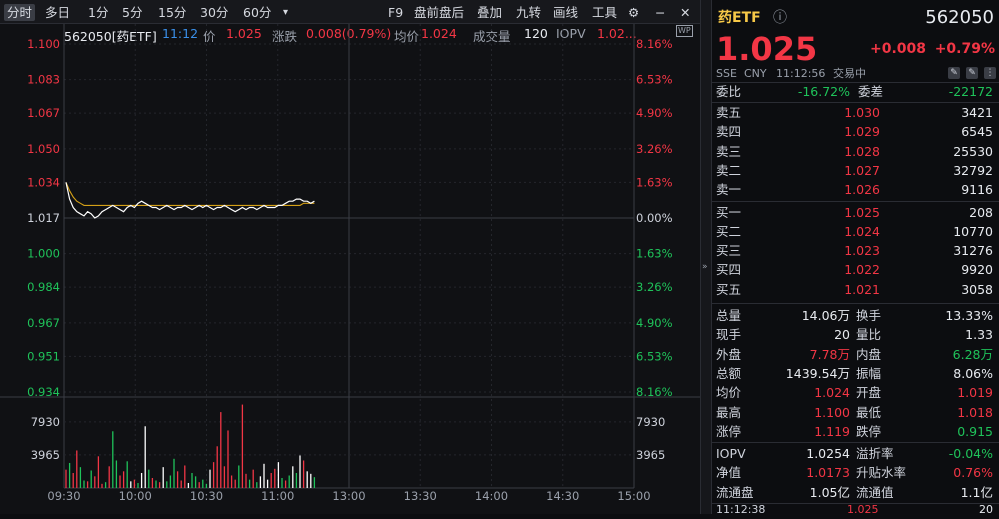  I want to click on pct-tick-label: 4.90%, so click(654, 323).